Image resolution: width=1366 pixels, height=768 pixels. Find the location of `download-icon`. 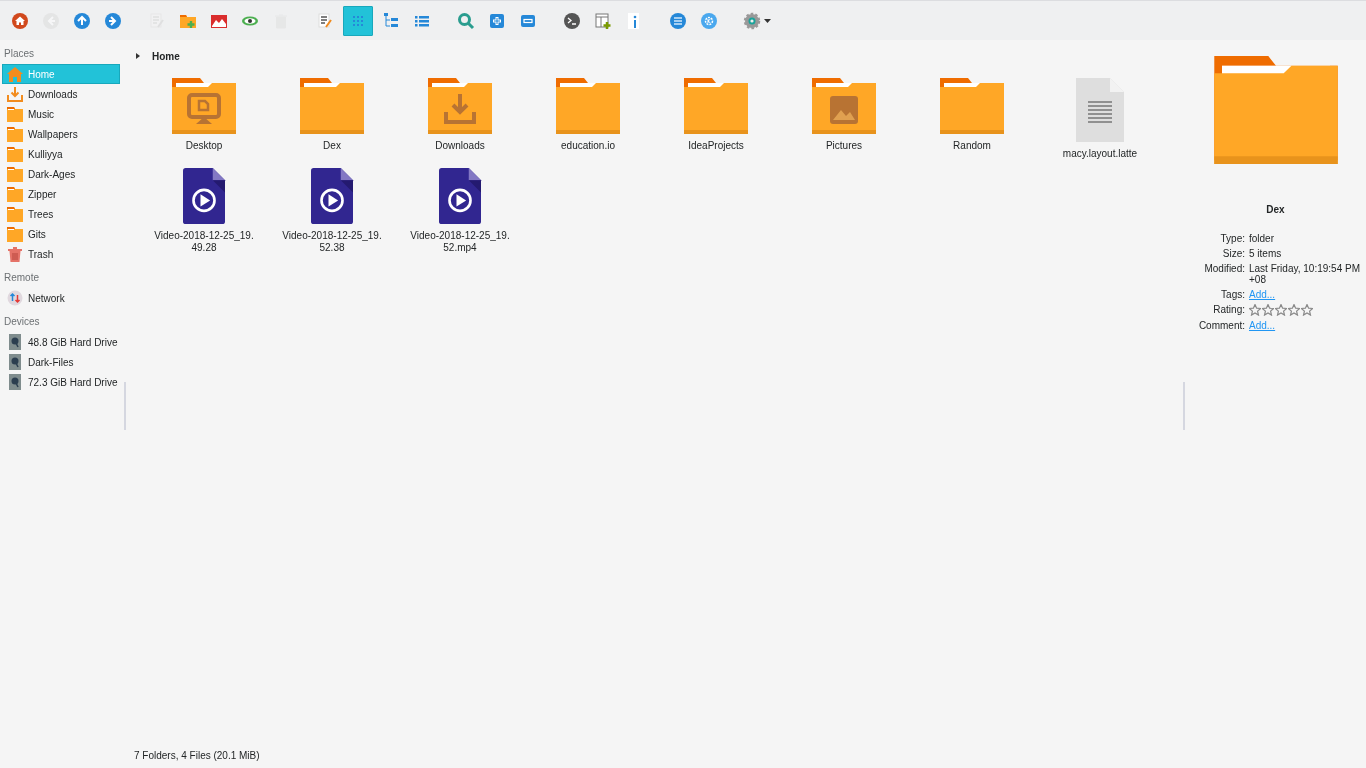

download-icon is located at coordinates (15, 94).